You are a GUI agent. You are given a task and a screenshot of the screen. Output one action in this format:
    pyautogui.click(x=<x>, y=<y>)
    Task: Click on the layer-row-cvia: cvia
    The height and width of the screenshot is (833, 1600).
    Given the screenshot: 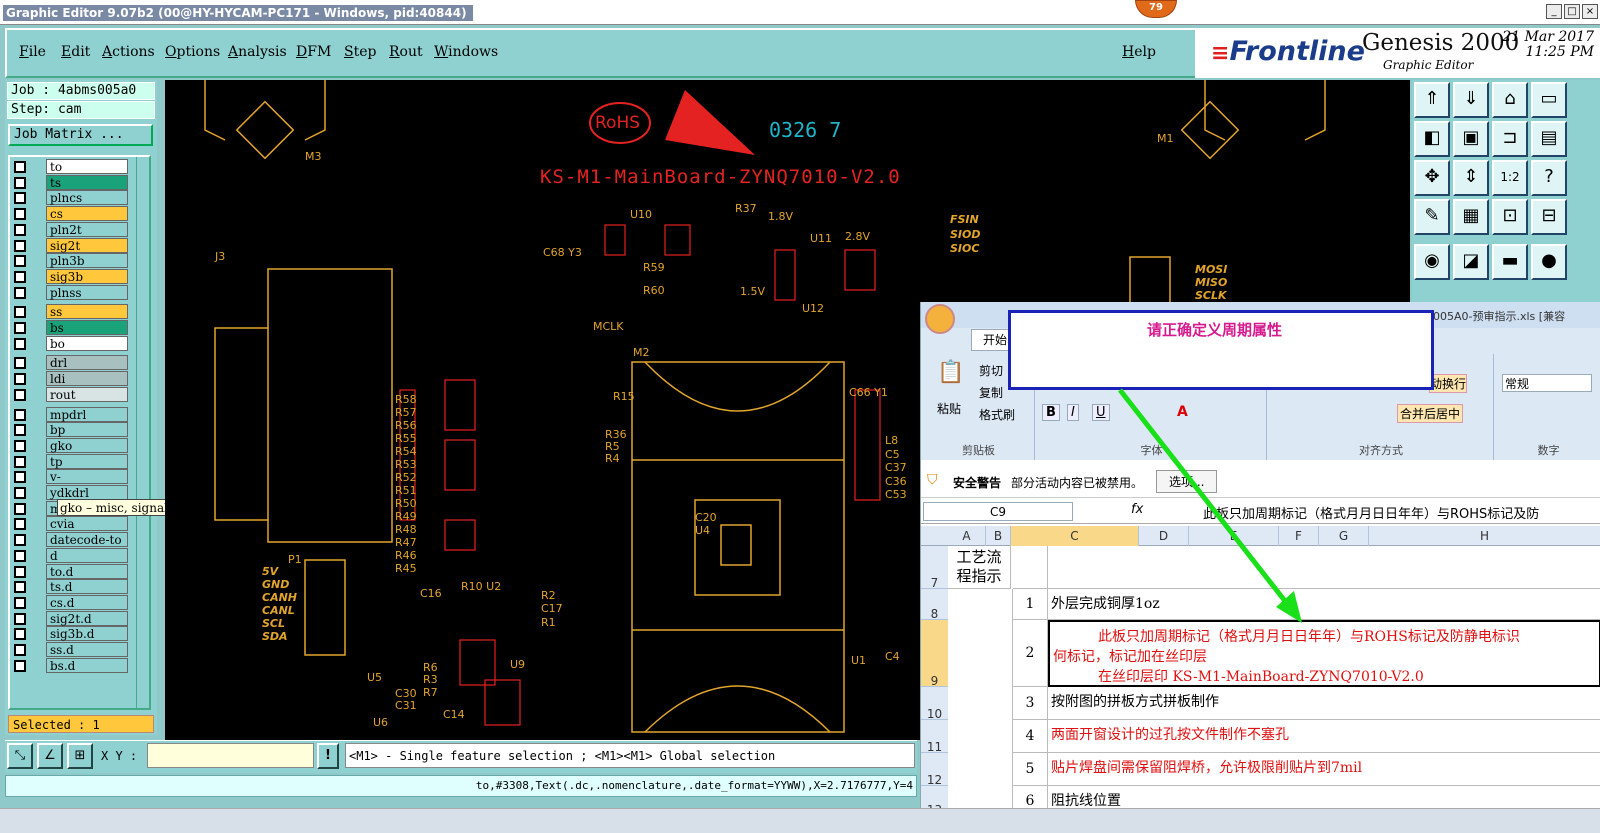 What is the action you would take?
    pyautogui.click(x=70, y=524)
    